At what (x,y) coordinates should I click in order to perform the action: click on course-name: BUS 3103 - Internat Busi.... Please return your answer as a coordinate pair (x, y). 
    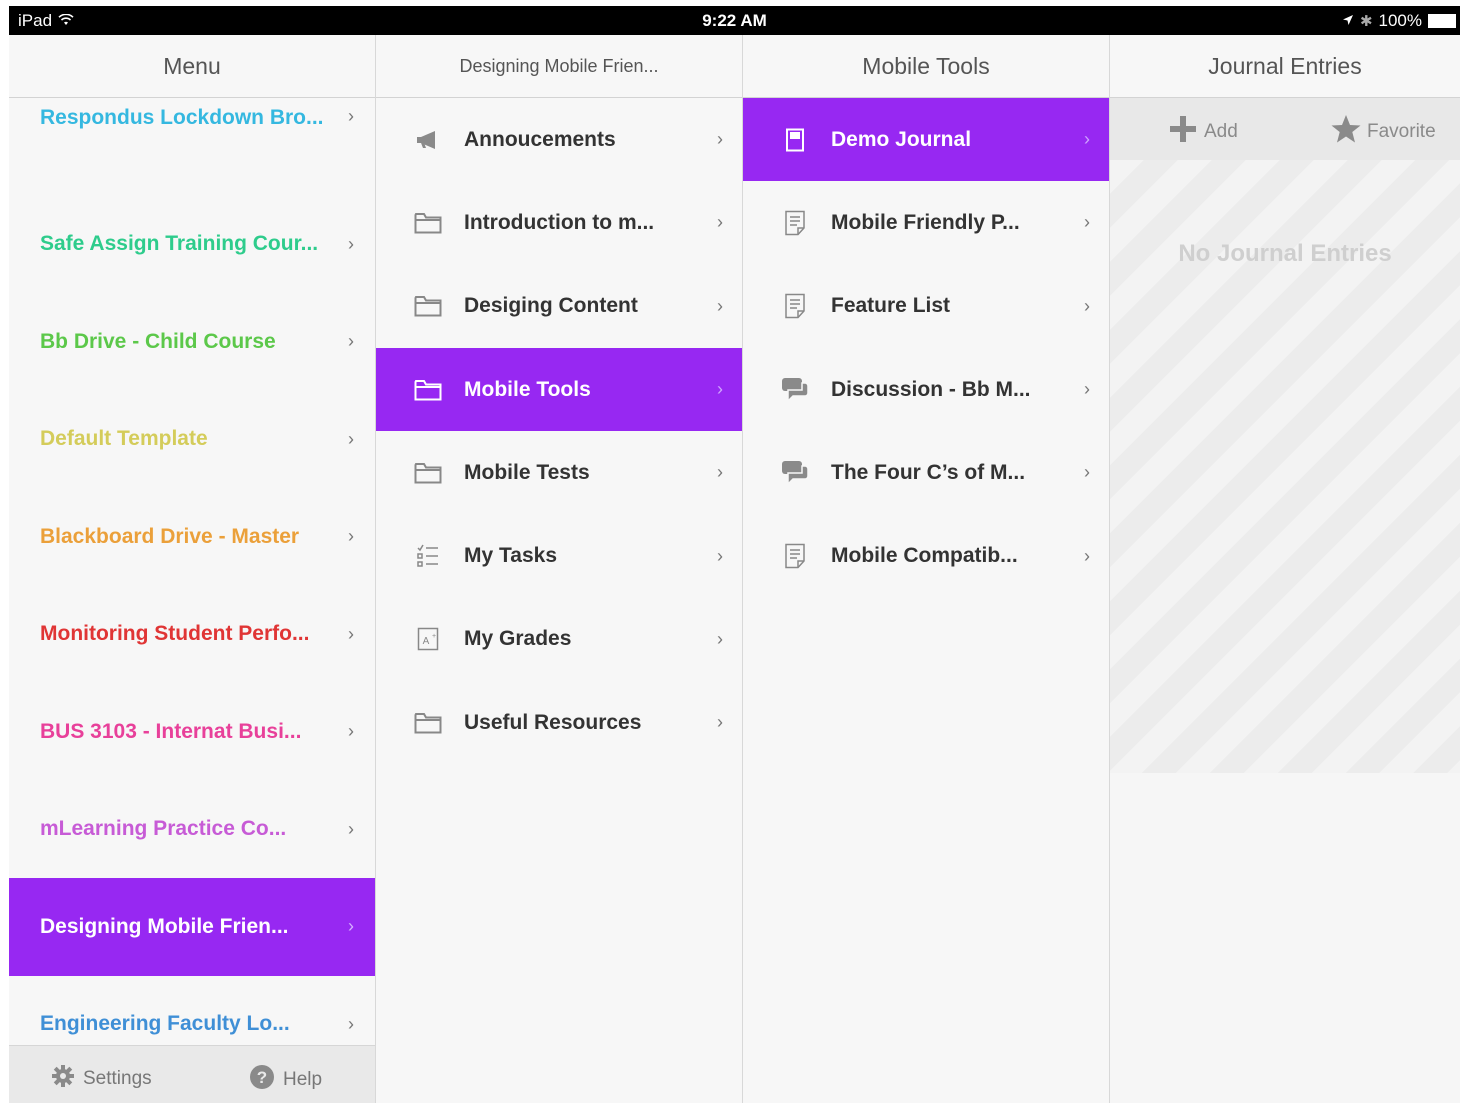
    Looking at the image, I should click on (171, 731).